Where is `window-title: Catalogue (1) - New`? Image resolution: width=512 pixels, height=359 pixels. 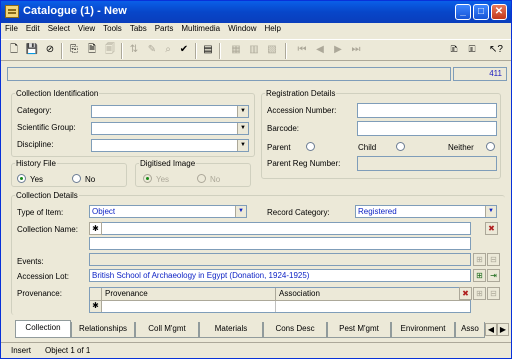
window-title: Catalogue (1) - New is located at coordinates (75, 11).